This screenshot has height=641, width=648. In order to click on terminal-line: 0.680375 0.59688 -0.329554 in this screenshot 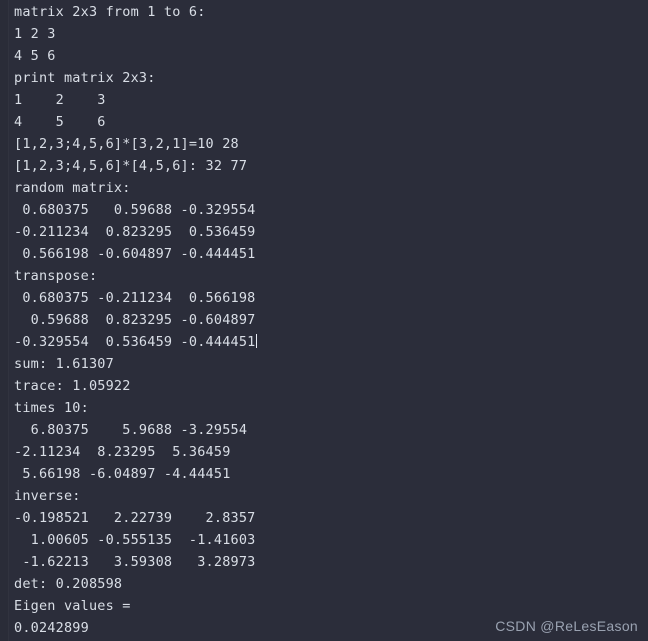, I will do `click(135, 210)`.